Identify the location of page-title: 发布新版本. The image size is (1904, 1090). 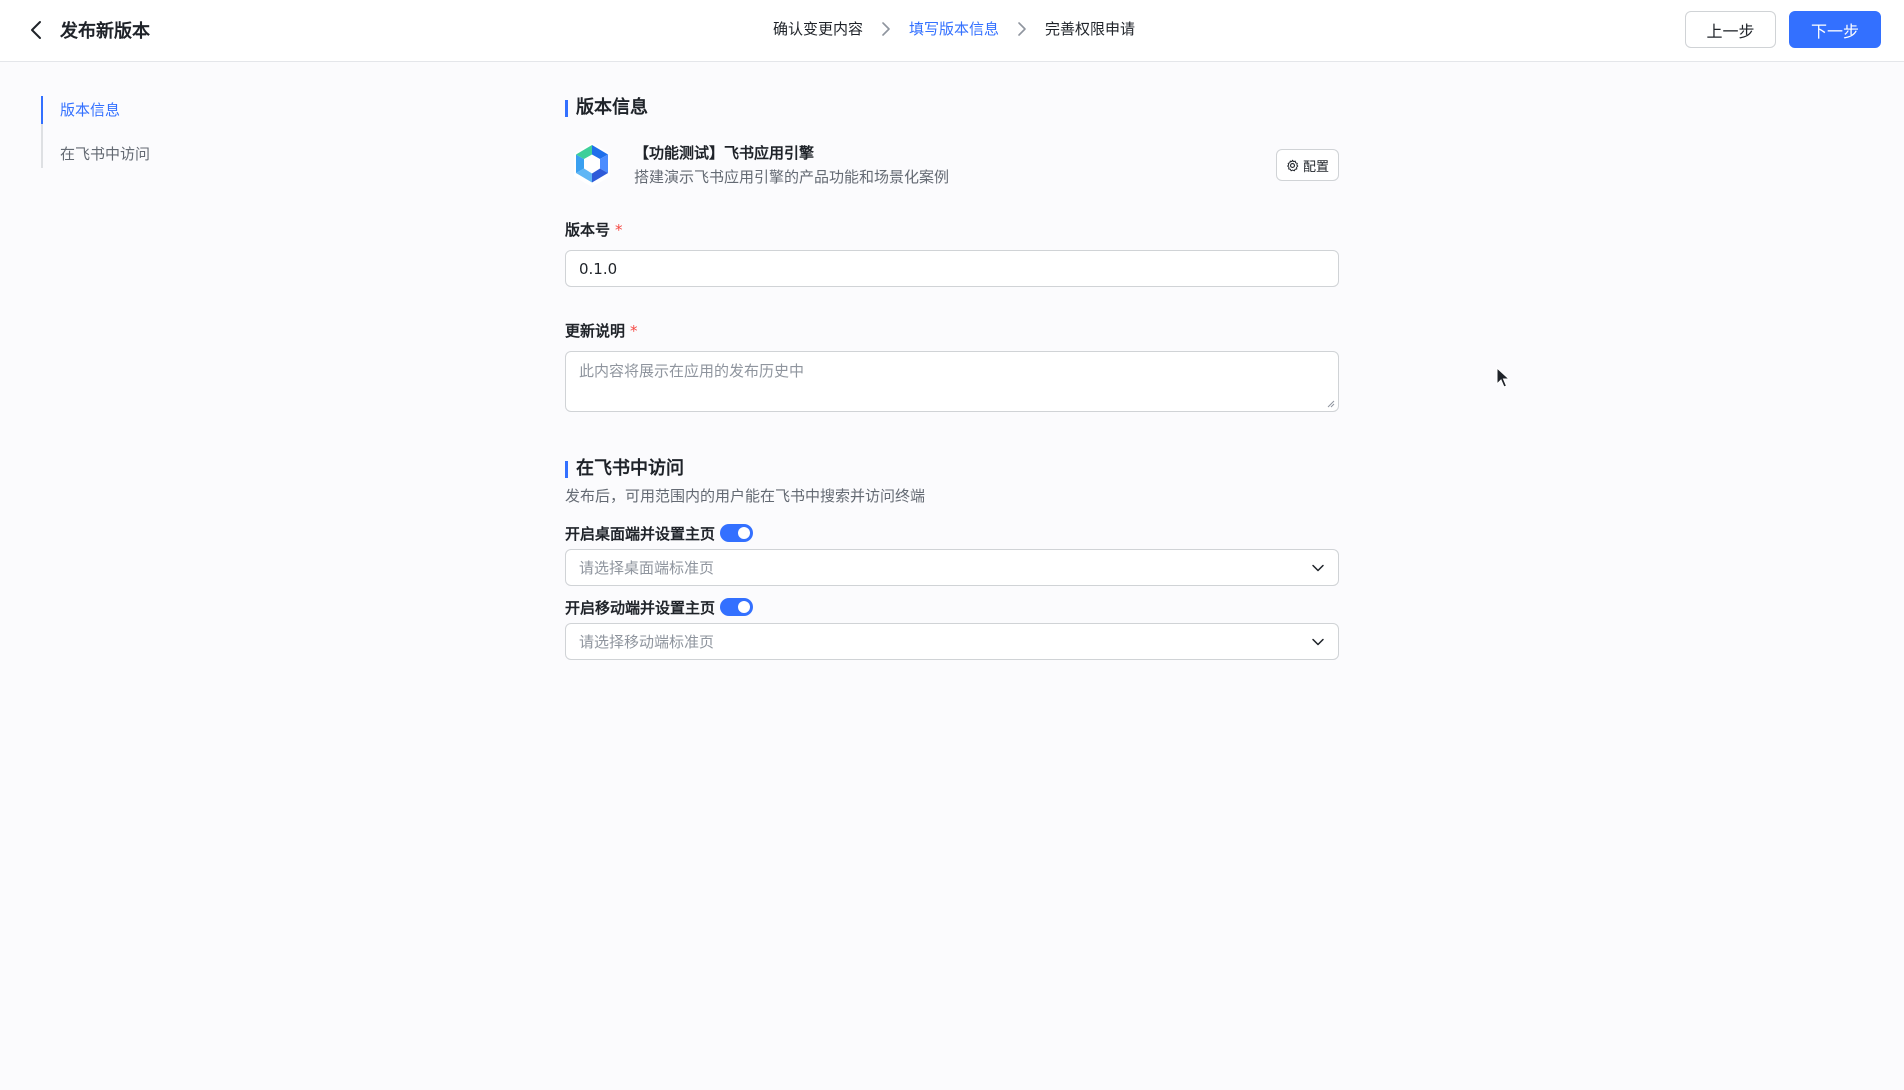
(105, 31).